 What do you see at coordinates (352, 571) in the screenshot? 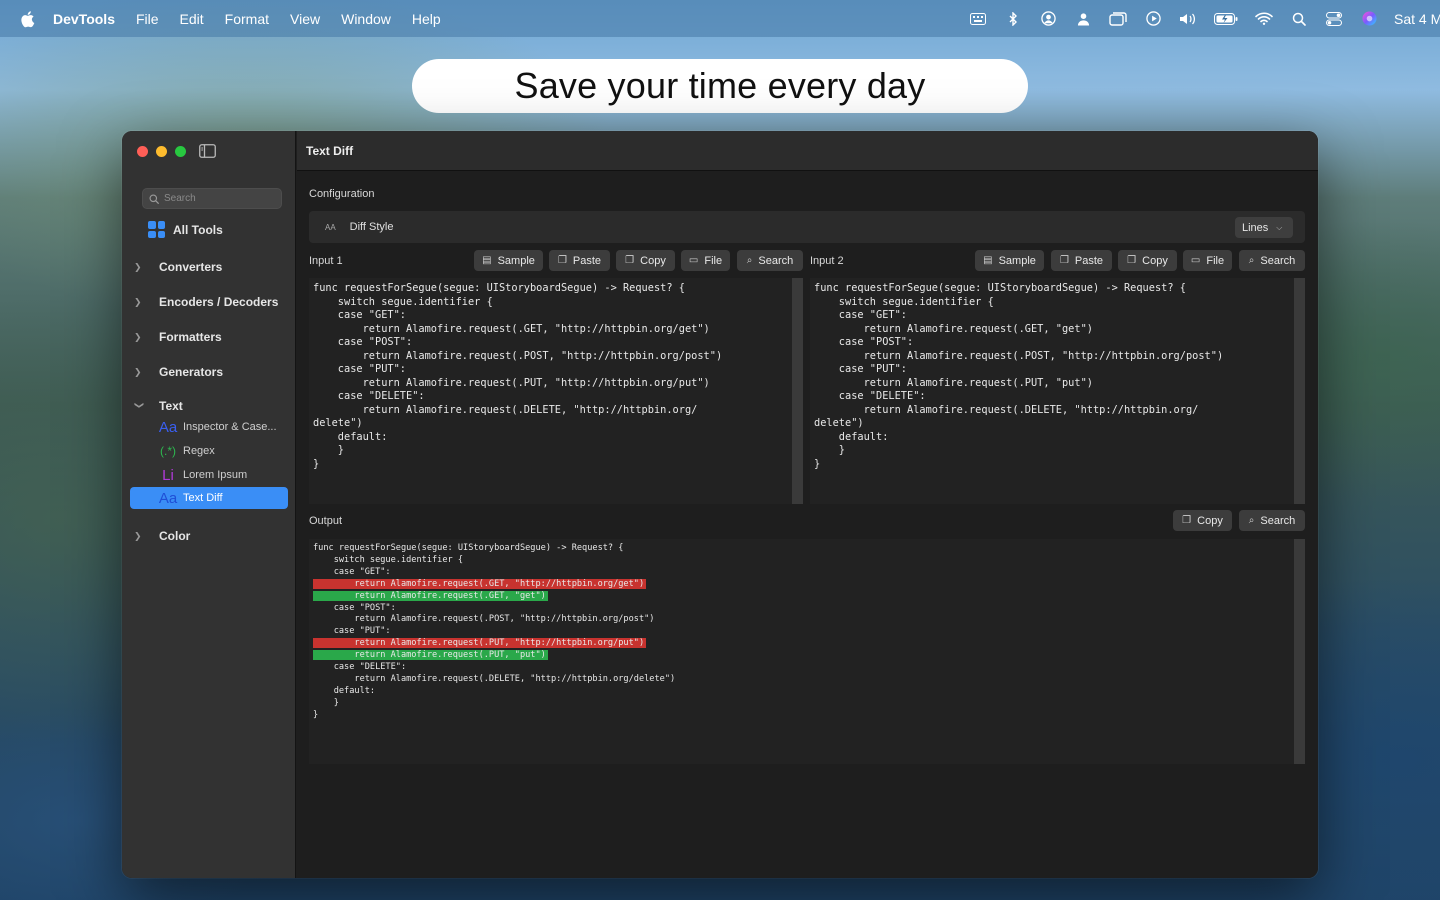
I see `diff-line: case "GET":` at bounding box center [352, 571].